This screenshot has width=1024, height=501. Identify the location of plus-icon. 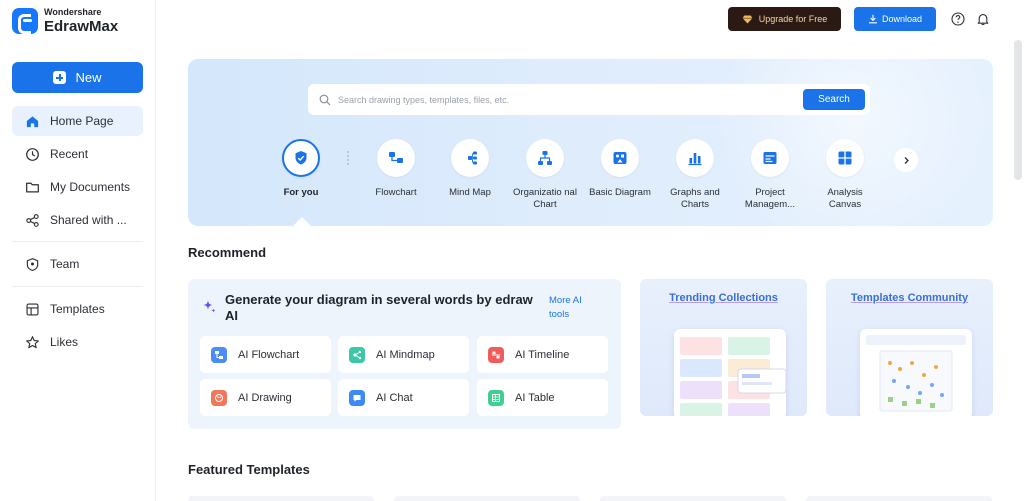
(60, 77).